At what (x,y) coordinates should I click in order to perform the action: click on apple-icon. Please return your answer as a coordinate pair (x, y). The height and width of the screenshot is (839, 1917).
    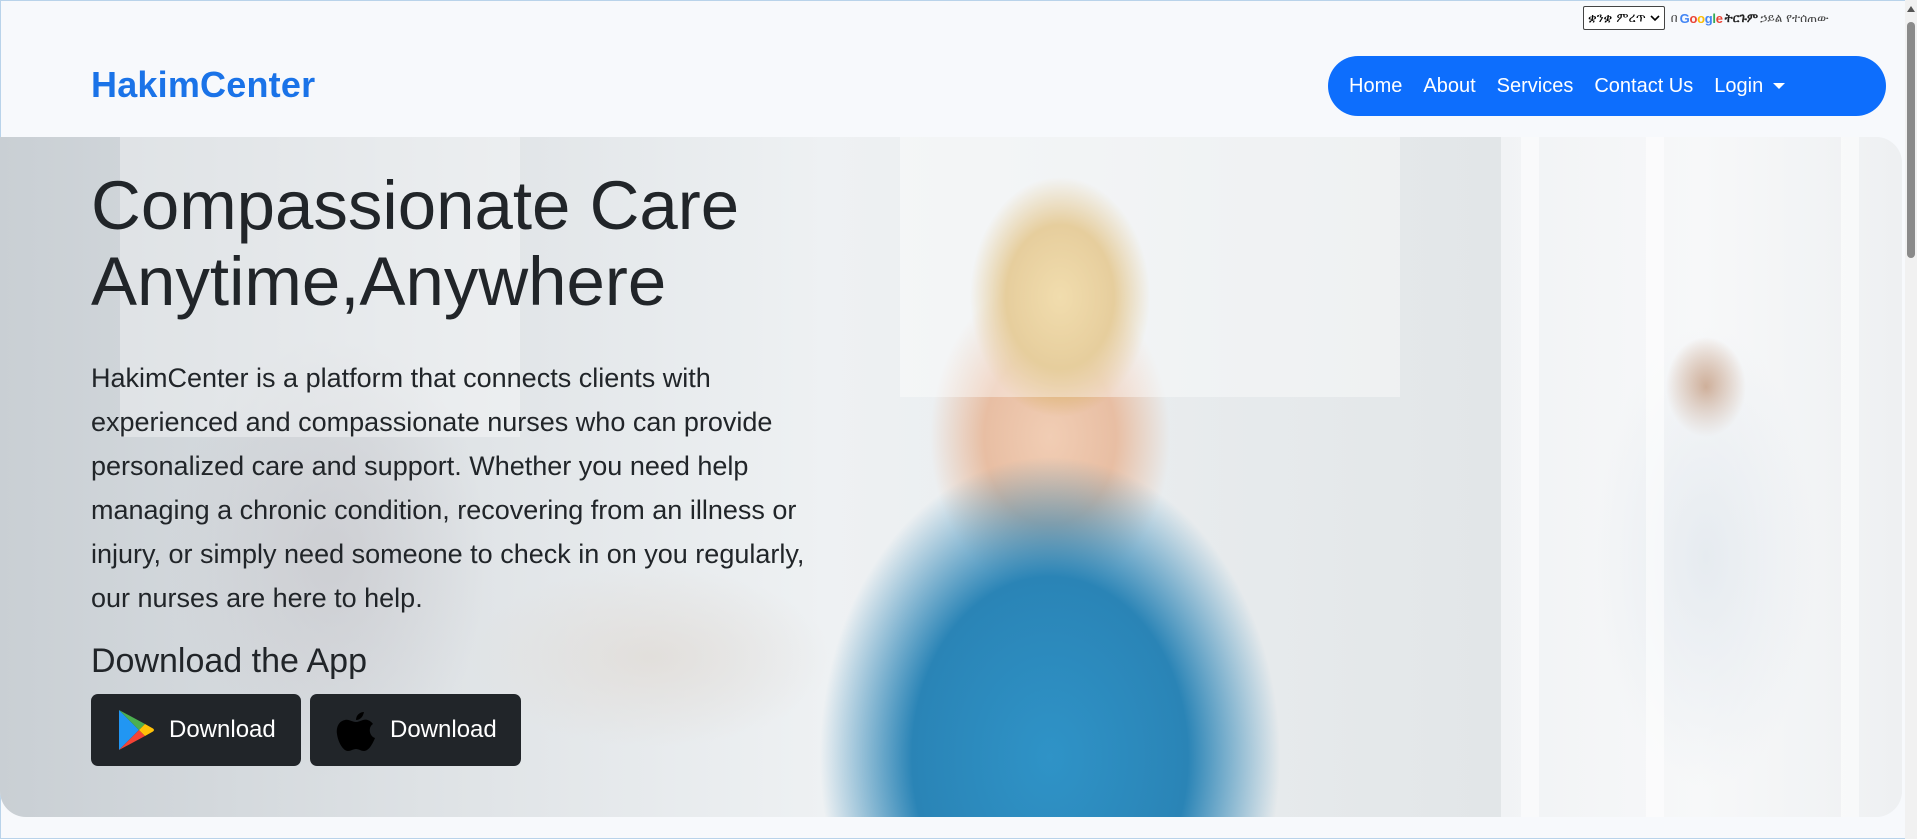
    Looking at the image, I should click on (355, 731).